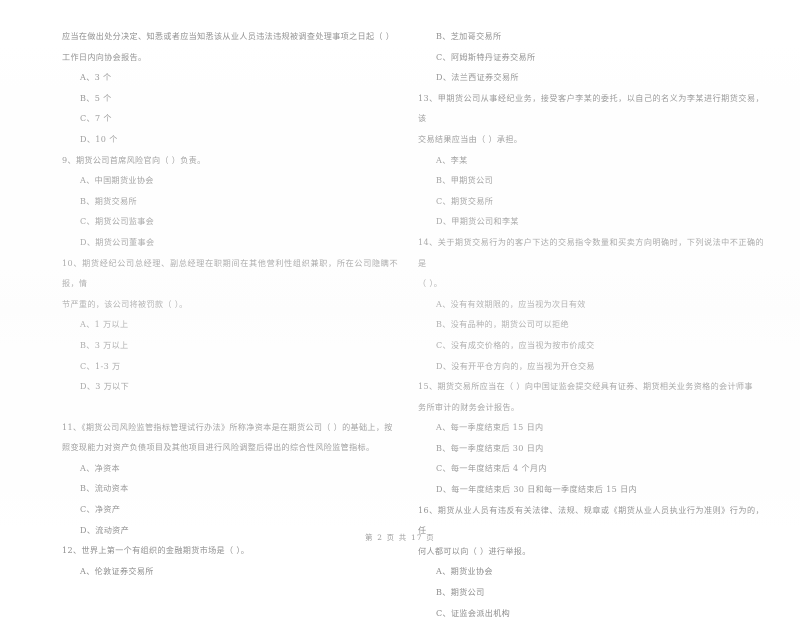 The image size is (800, 623). Describe the element at coordinates (165, 550) in the screenshot. I see `question-body: 世界上第一个有组织的金融期货市场是（ ）。` at that location.